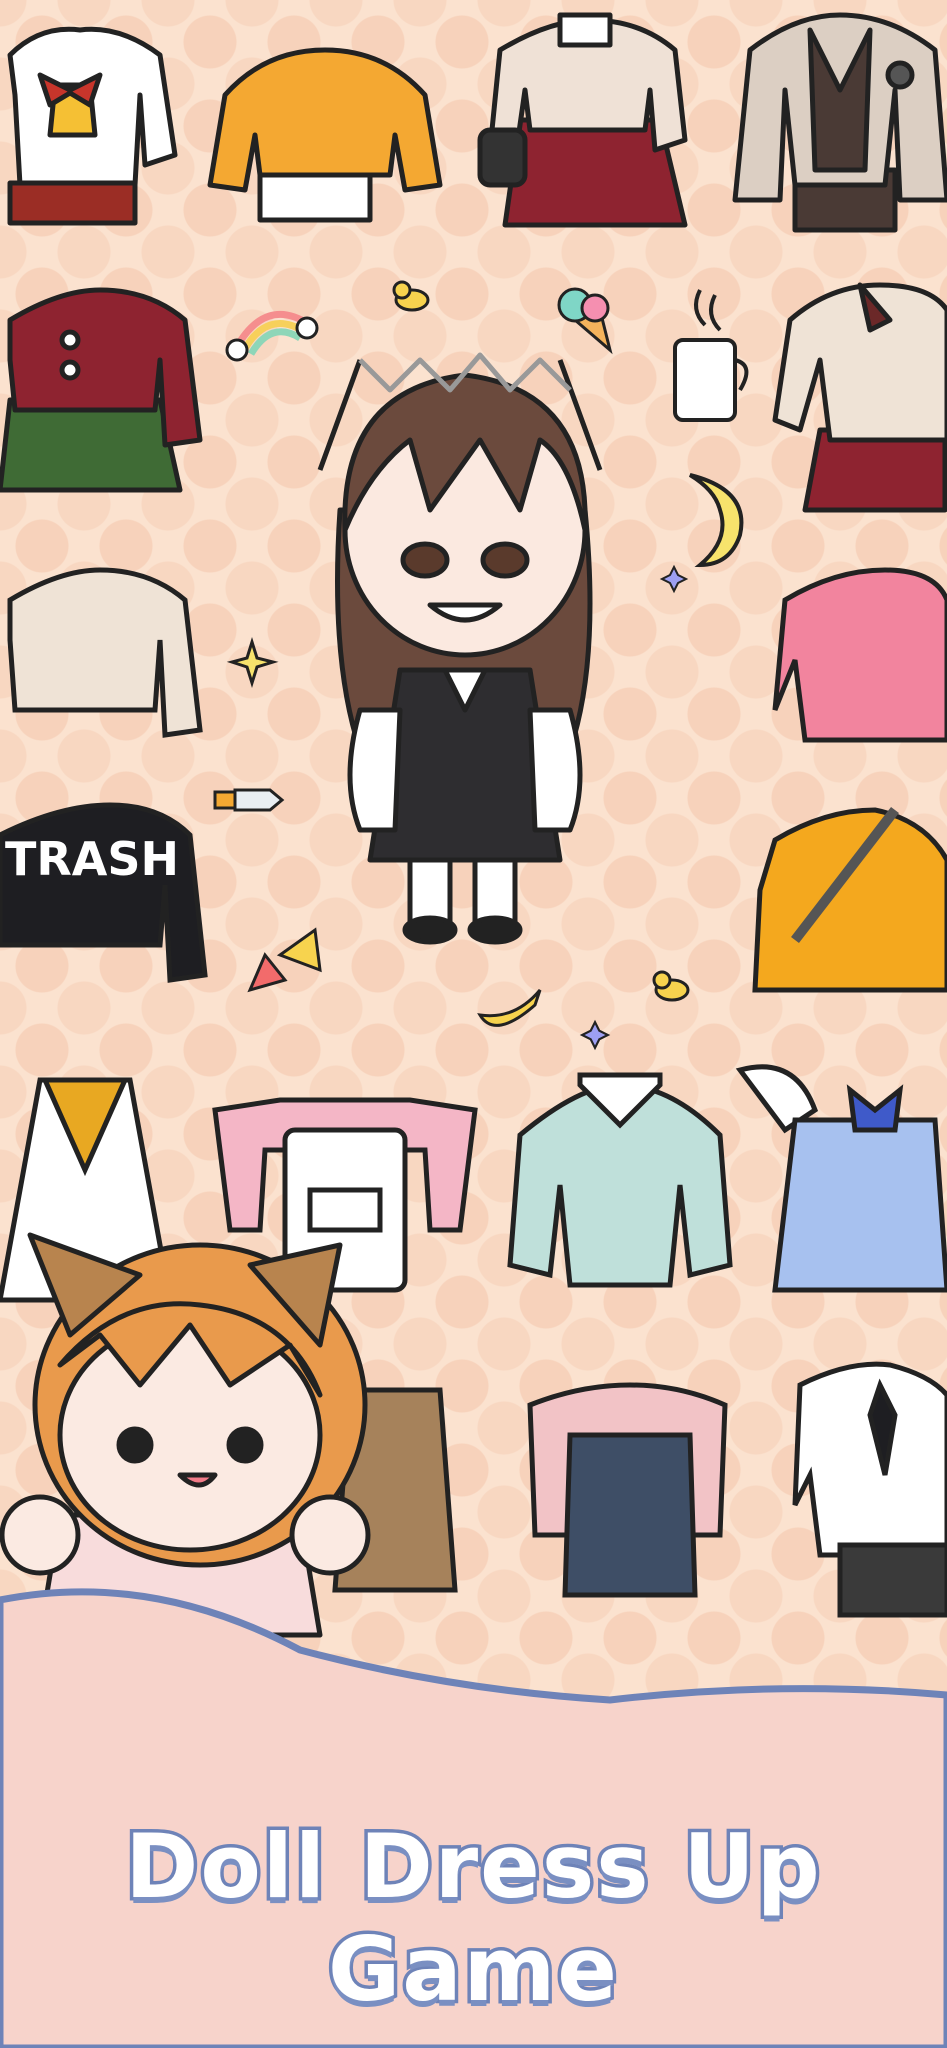  I want to click on moon-icon, so click(710, 520).